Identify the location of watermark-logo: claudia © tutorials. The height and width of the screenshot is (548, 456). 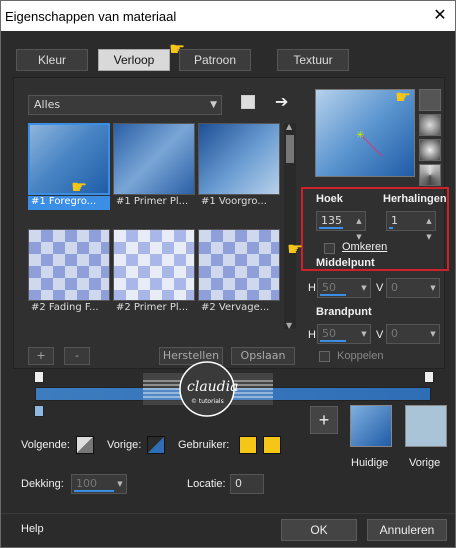
(208, 392).